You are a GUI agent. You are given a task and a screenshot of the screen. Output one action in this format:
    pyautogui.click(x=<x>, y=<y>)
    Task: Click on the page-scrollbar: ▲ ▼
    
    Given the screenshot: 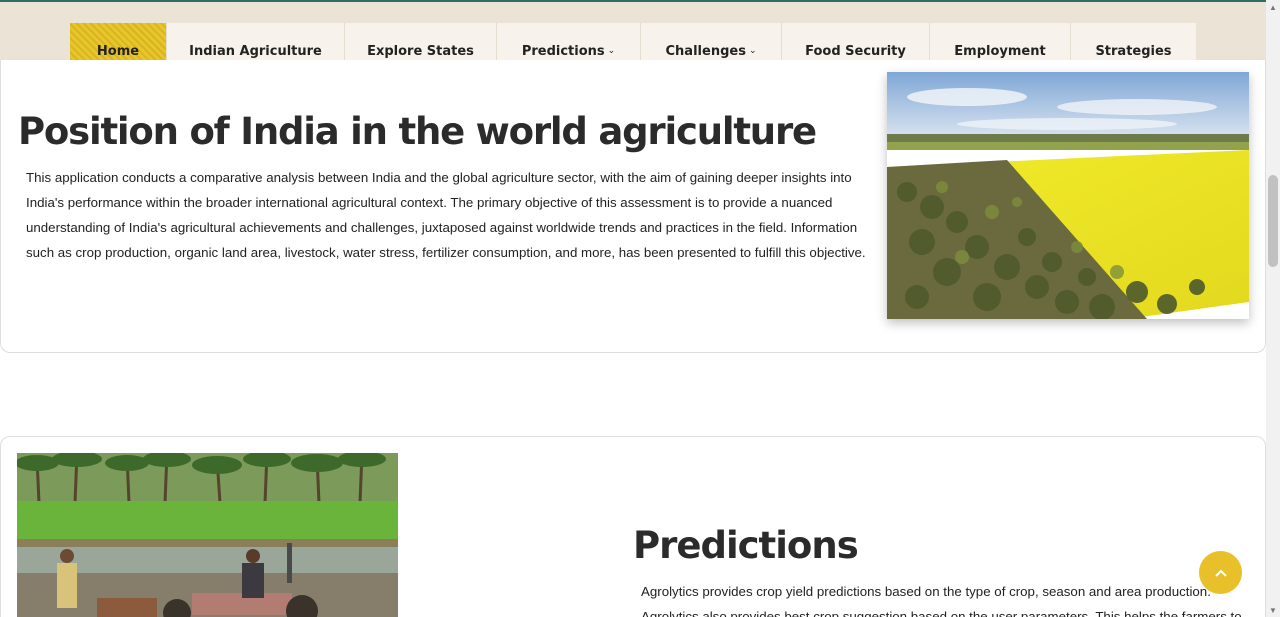 What is the action you would take?
    pyautogui.click(x=1273, y=308)
    